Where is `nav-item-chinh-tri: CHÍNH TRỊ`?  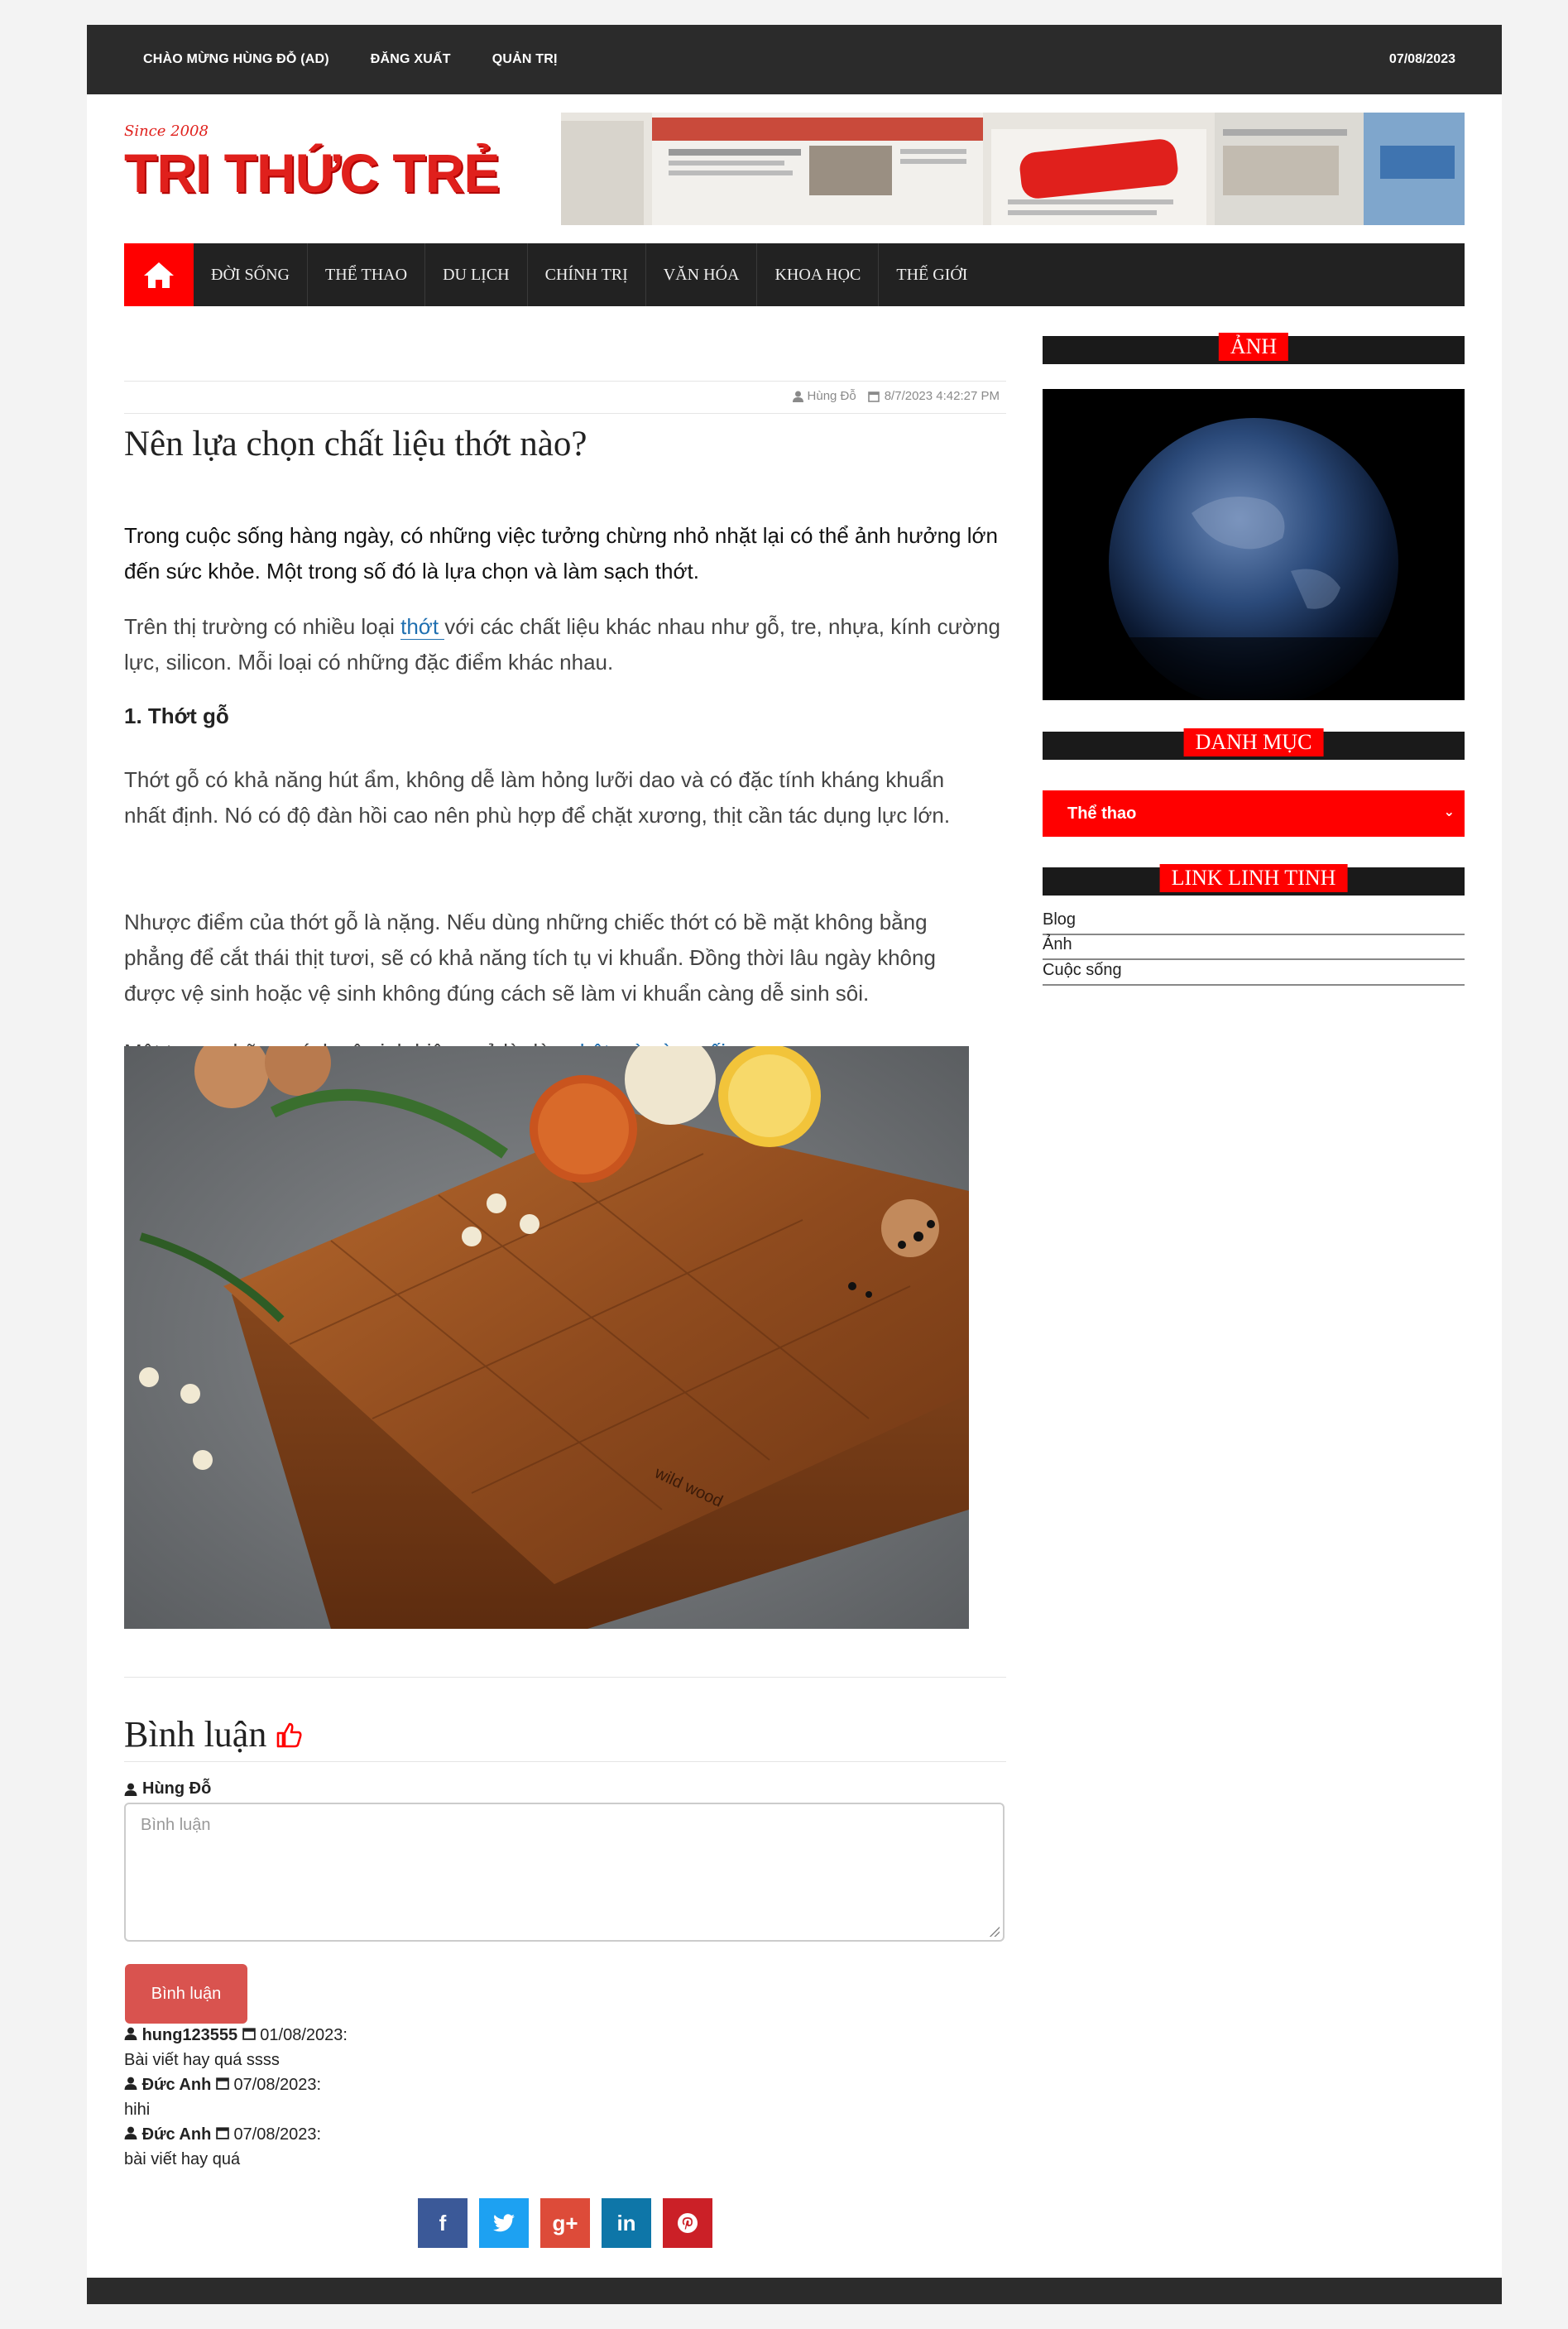
nav-item-chinh-tri: CHÍNH TRỊ is located at coordinates (587, 274).